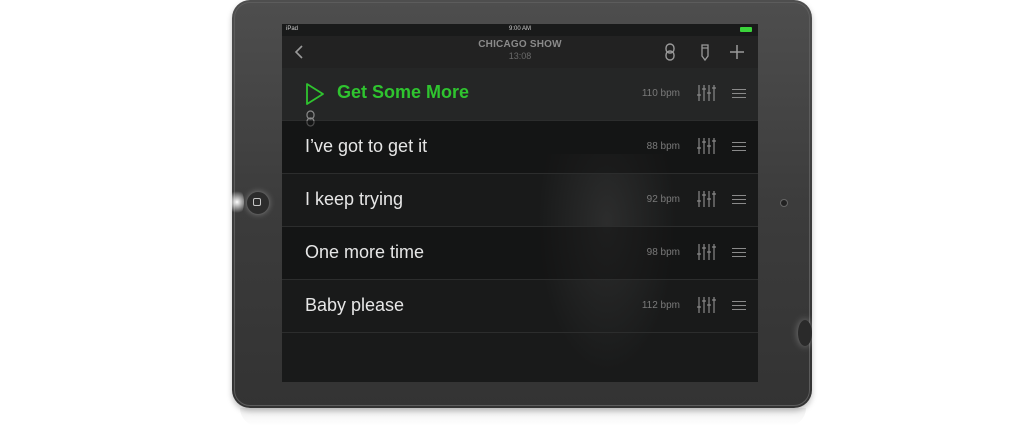  What do you see at coordinates (520, 147) in the screenshot?
I see `song-row: I’ve got to get it 88 bpm` at bounding box center [520, 147].